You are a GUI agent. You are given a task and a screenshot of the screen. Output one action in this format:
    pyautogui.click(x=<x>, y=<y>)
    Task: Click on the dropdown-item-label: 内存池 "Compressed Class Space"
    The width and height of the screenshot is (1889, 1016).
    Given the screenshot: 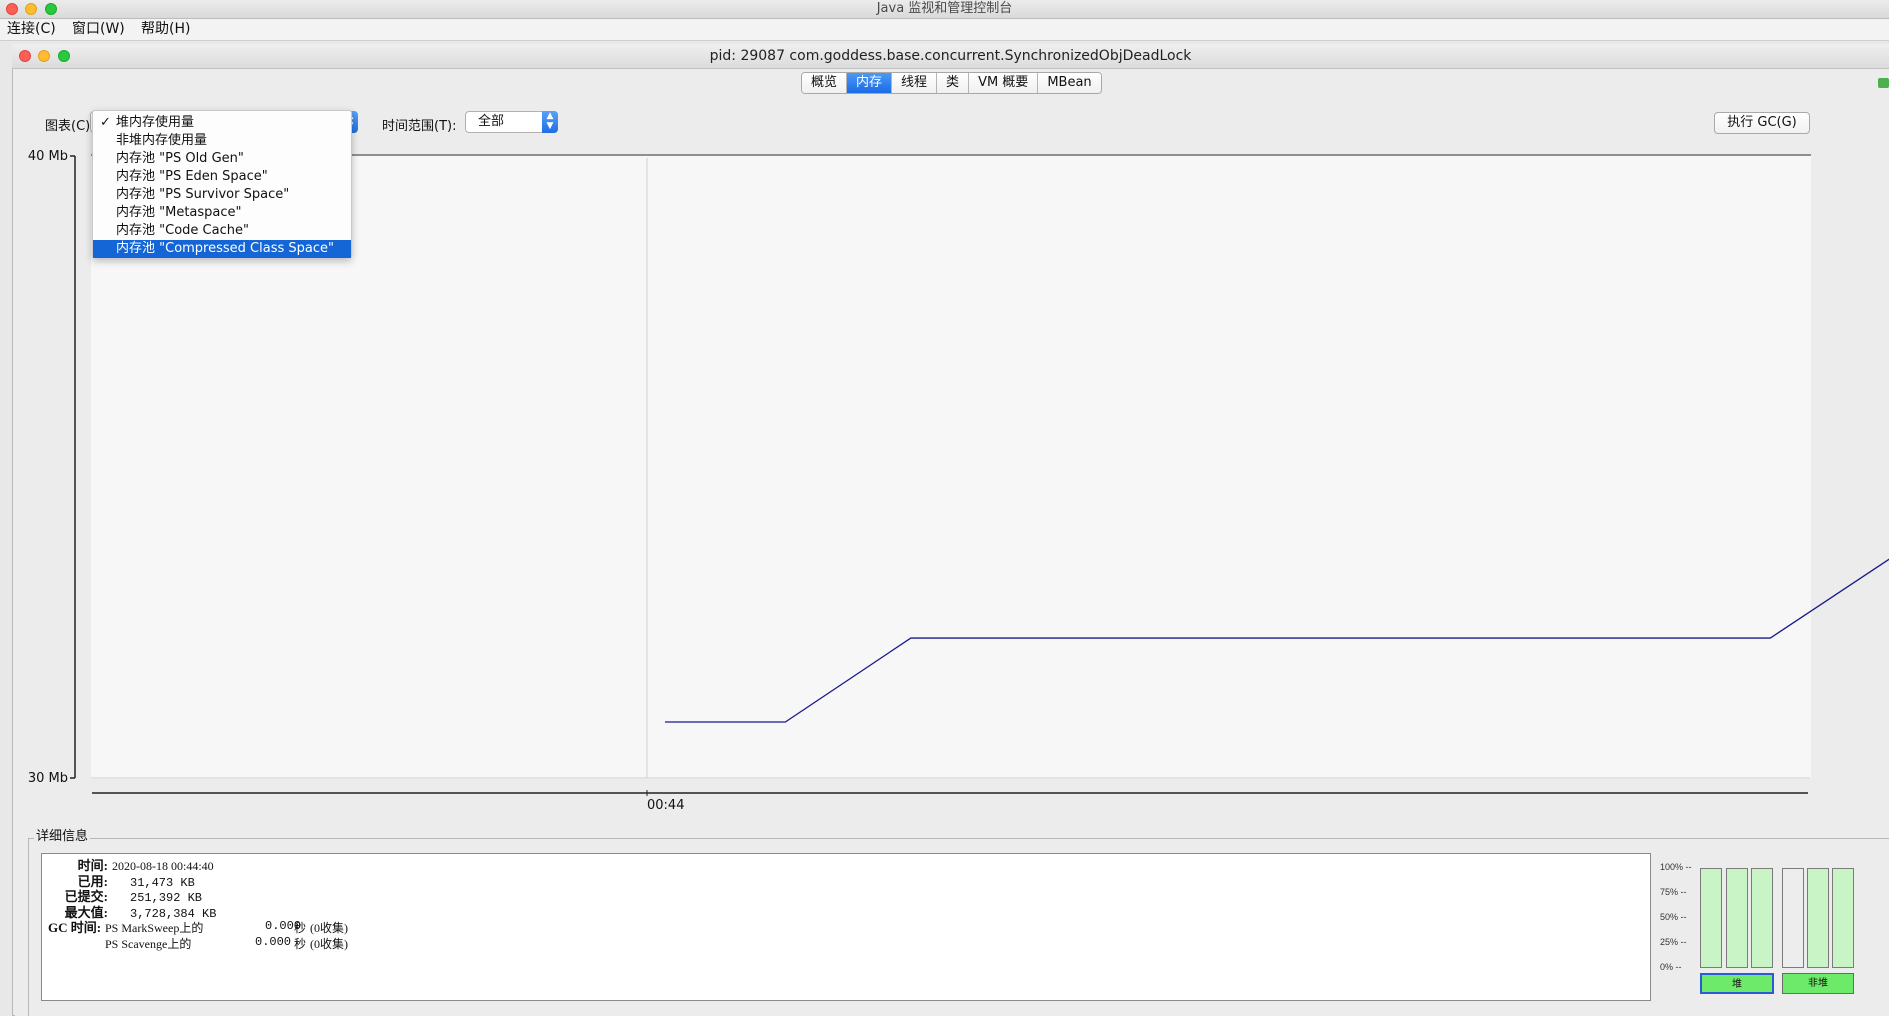 What is the action you would take?
    pyautogui.click(x=225, y=248)
    